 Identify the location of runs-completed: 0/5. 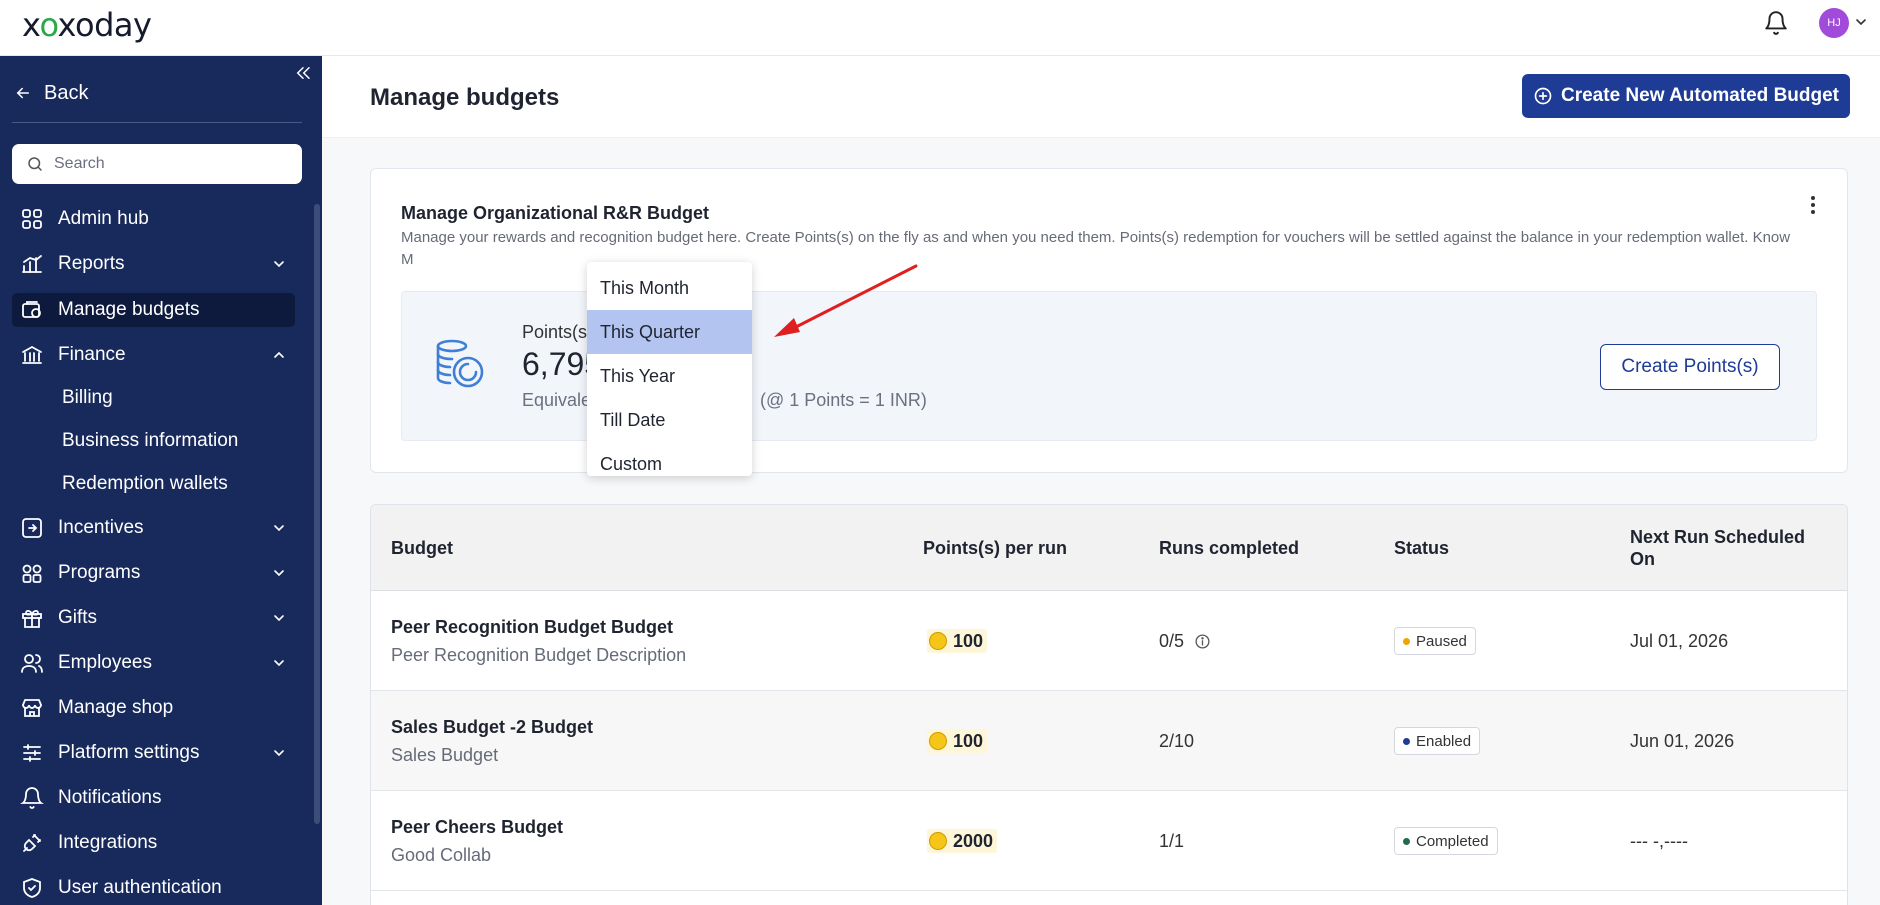
(1185, 641).